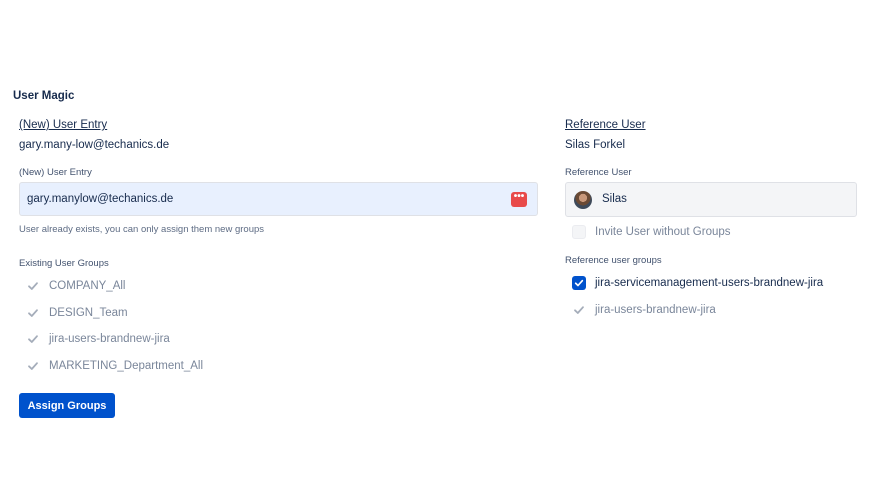 This screenshot has height=494, width=870. What do you see at coordinates (595, 145) in the screenshot?
I see `reference-user-value: Silas Forkel` at bounding box center [595, 145].